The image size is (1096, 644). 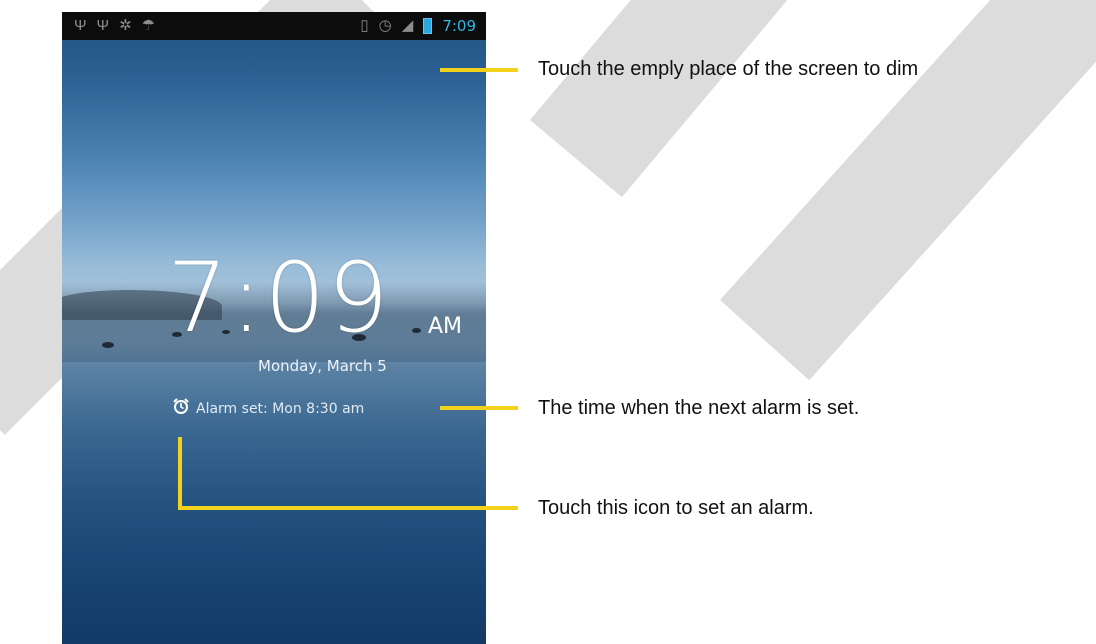 I want to click on callout-line-alarm-icon-horizontal, so click(x=348, y=508).